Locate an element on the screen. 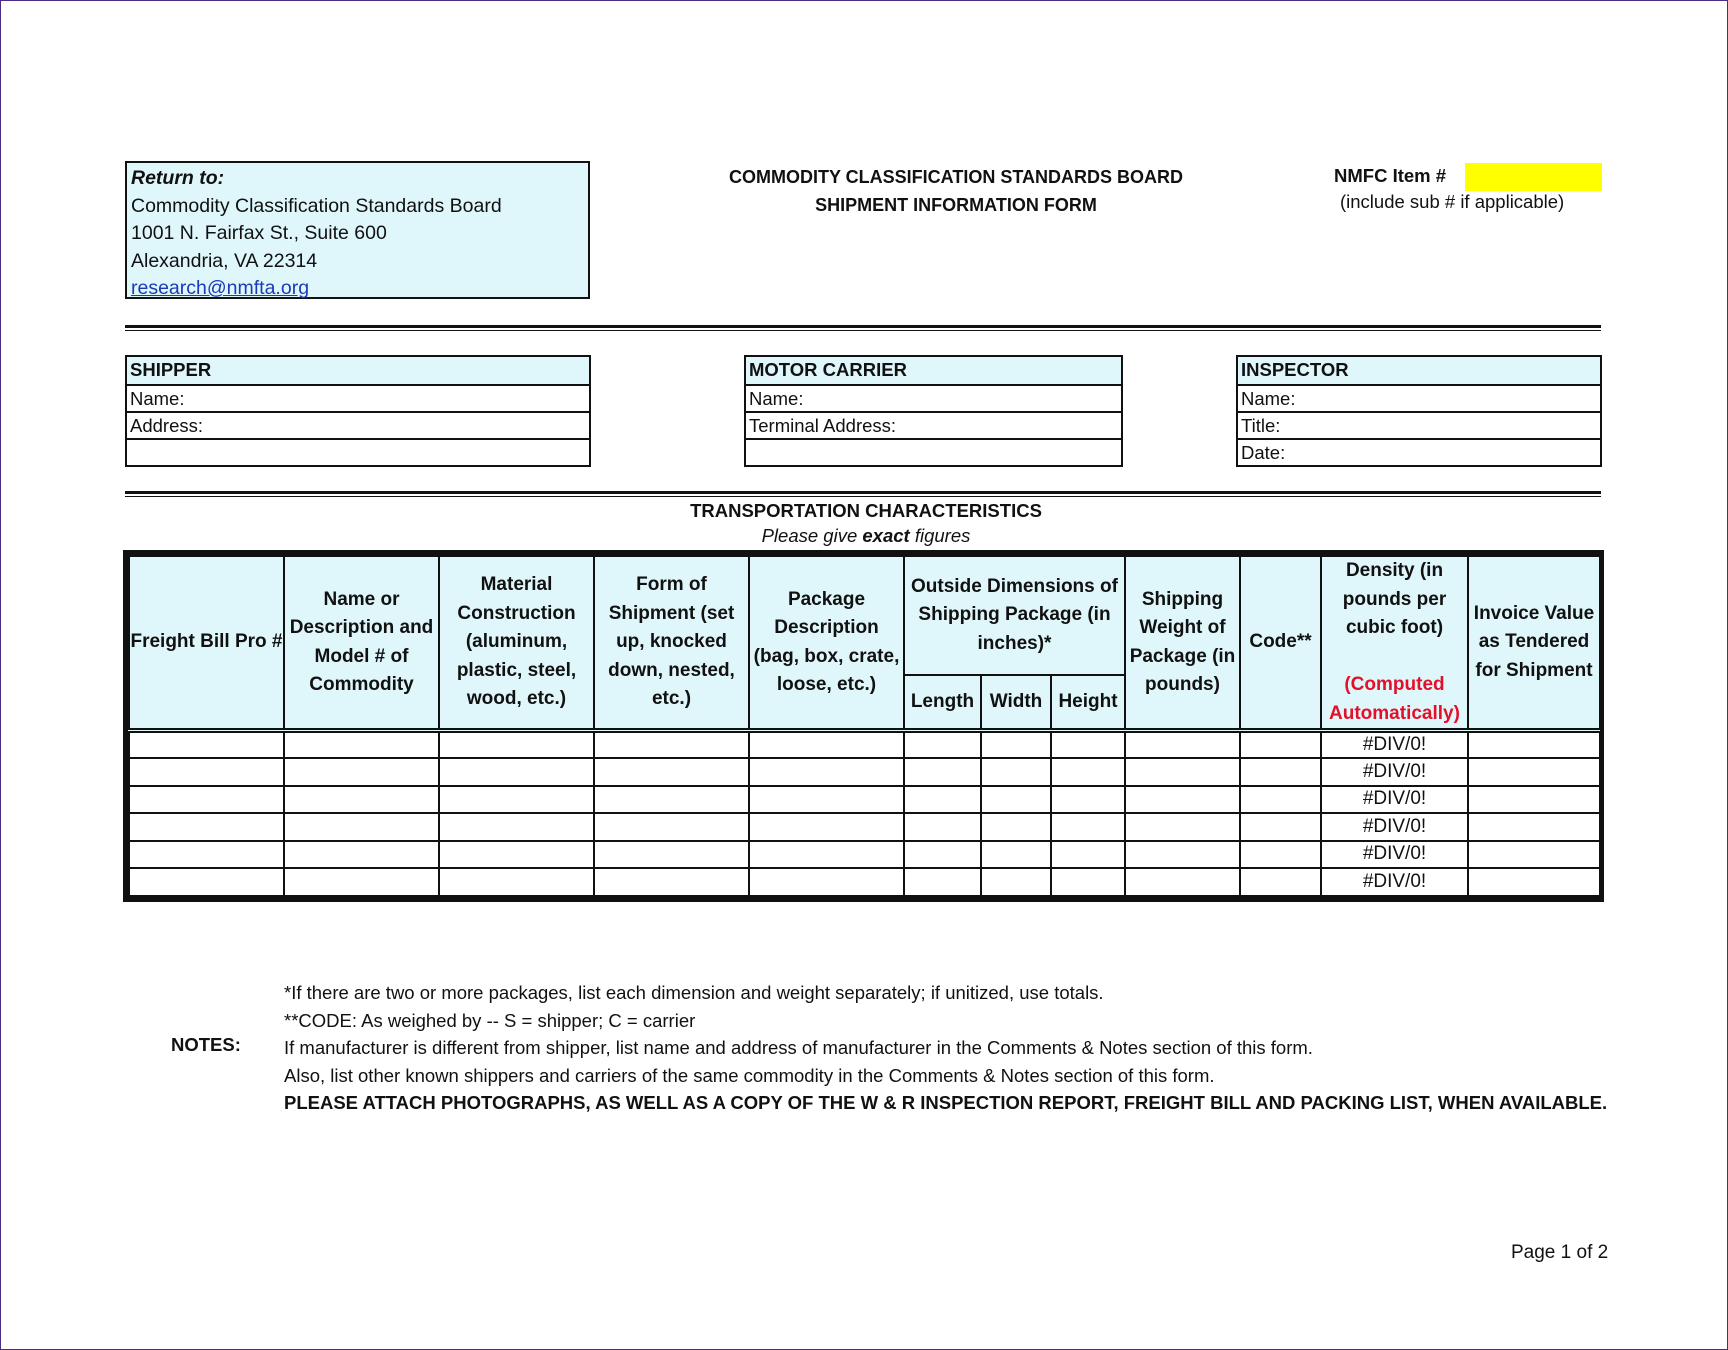 The height and width of the screenshot is (1350, 1728). col-height: Height is located at coordinates (1088, 703).